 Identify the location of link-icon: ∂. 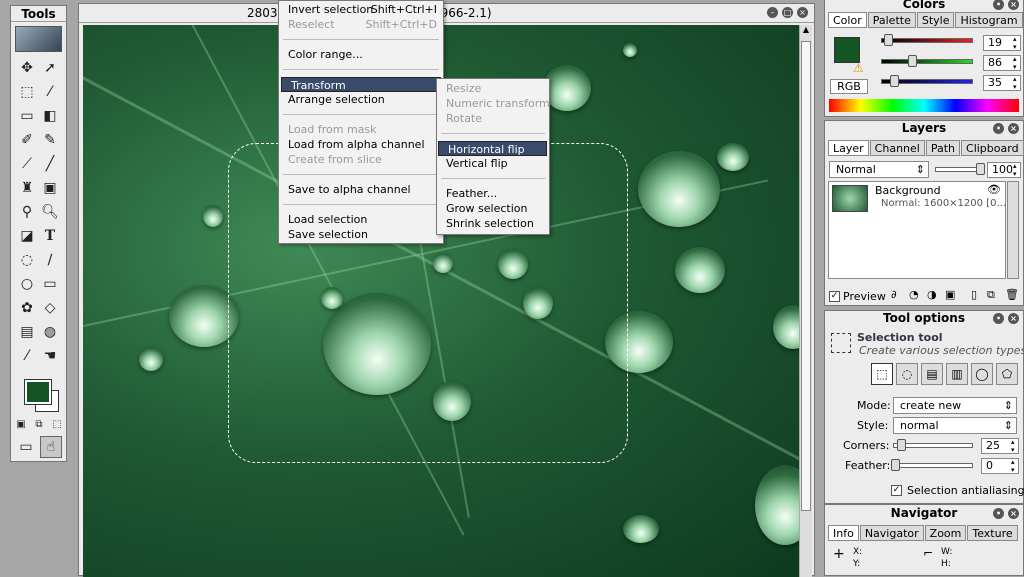
(894, 294).